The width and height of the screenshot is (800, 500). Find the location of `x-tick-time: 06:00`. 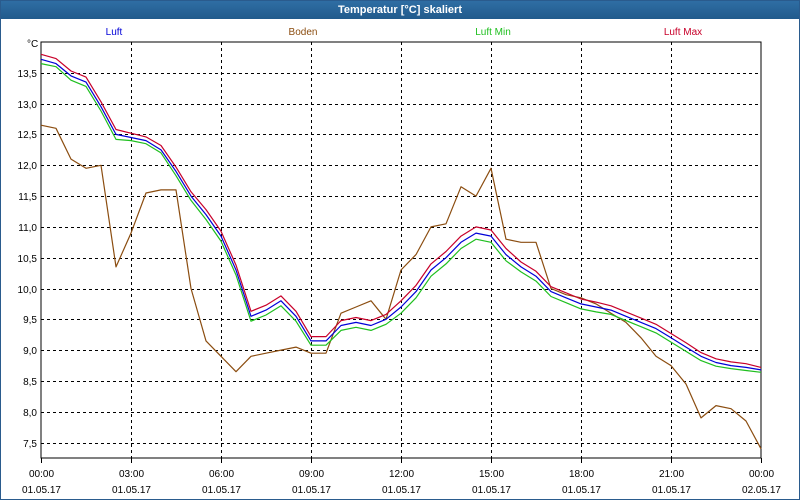

x-tick-time: 06:00 is located at coordinates (221, 474).